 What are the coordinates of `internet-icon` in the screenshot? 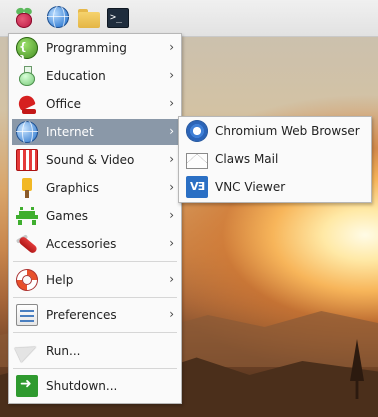 It's located at (27, 132).